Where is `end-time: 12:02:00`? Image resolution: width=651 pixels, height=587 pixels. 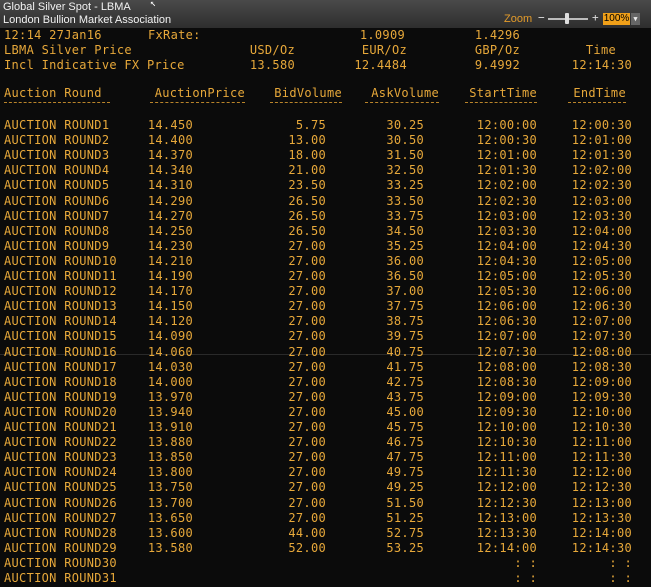
end-time: 12:02:00 is located at coordinates (601, 170).